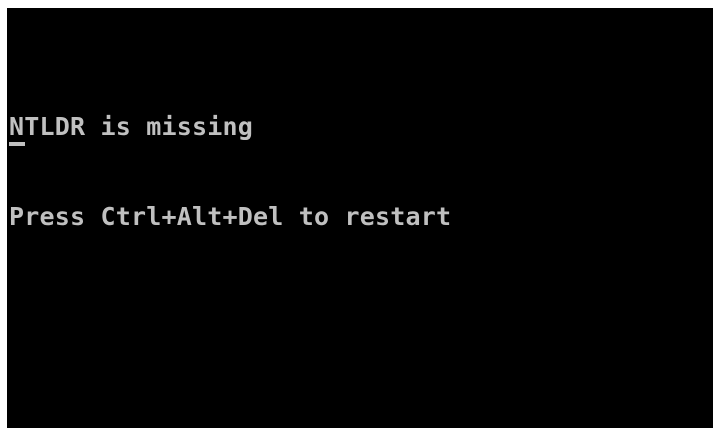 Image resolution: width=716 pixels, height=430 pixels. What do you see at coordinates (17, 144) in the screenshot?
I see `blinking-cursor` at bounding box center [17, 144].